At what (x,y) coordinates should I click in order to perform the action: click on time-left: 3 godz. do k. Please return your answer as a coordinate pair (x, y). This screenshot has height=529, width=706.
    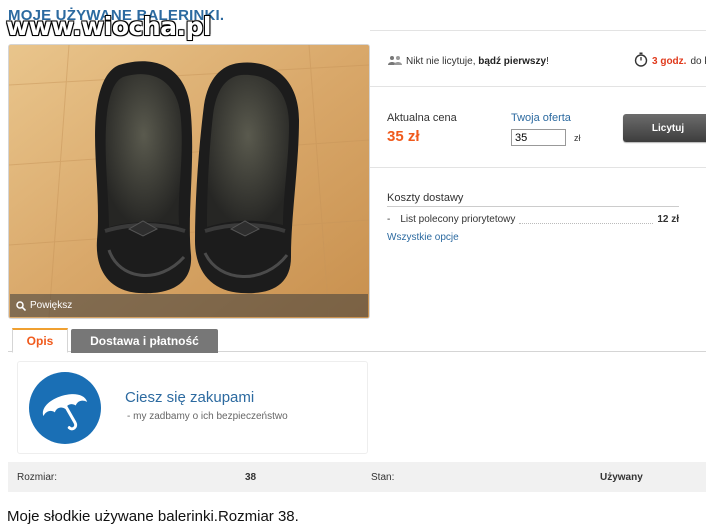
    Looking at the image, I should click on (670, 61).